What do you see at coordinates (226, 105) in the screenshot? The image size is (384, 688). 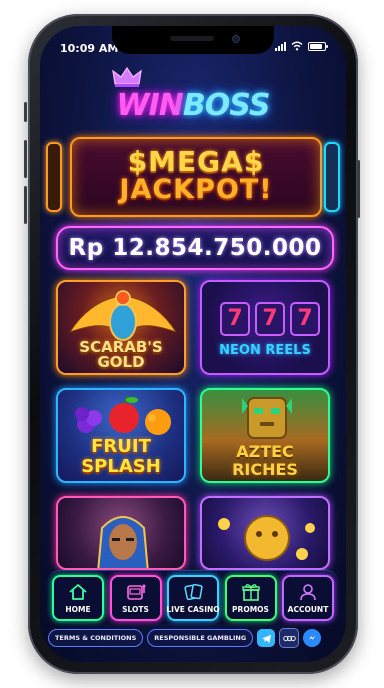 I see `brand-part-2: BOSS` at bounding box center [226, 105].